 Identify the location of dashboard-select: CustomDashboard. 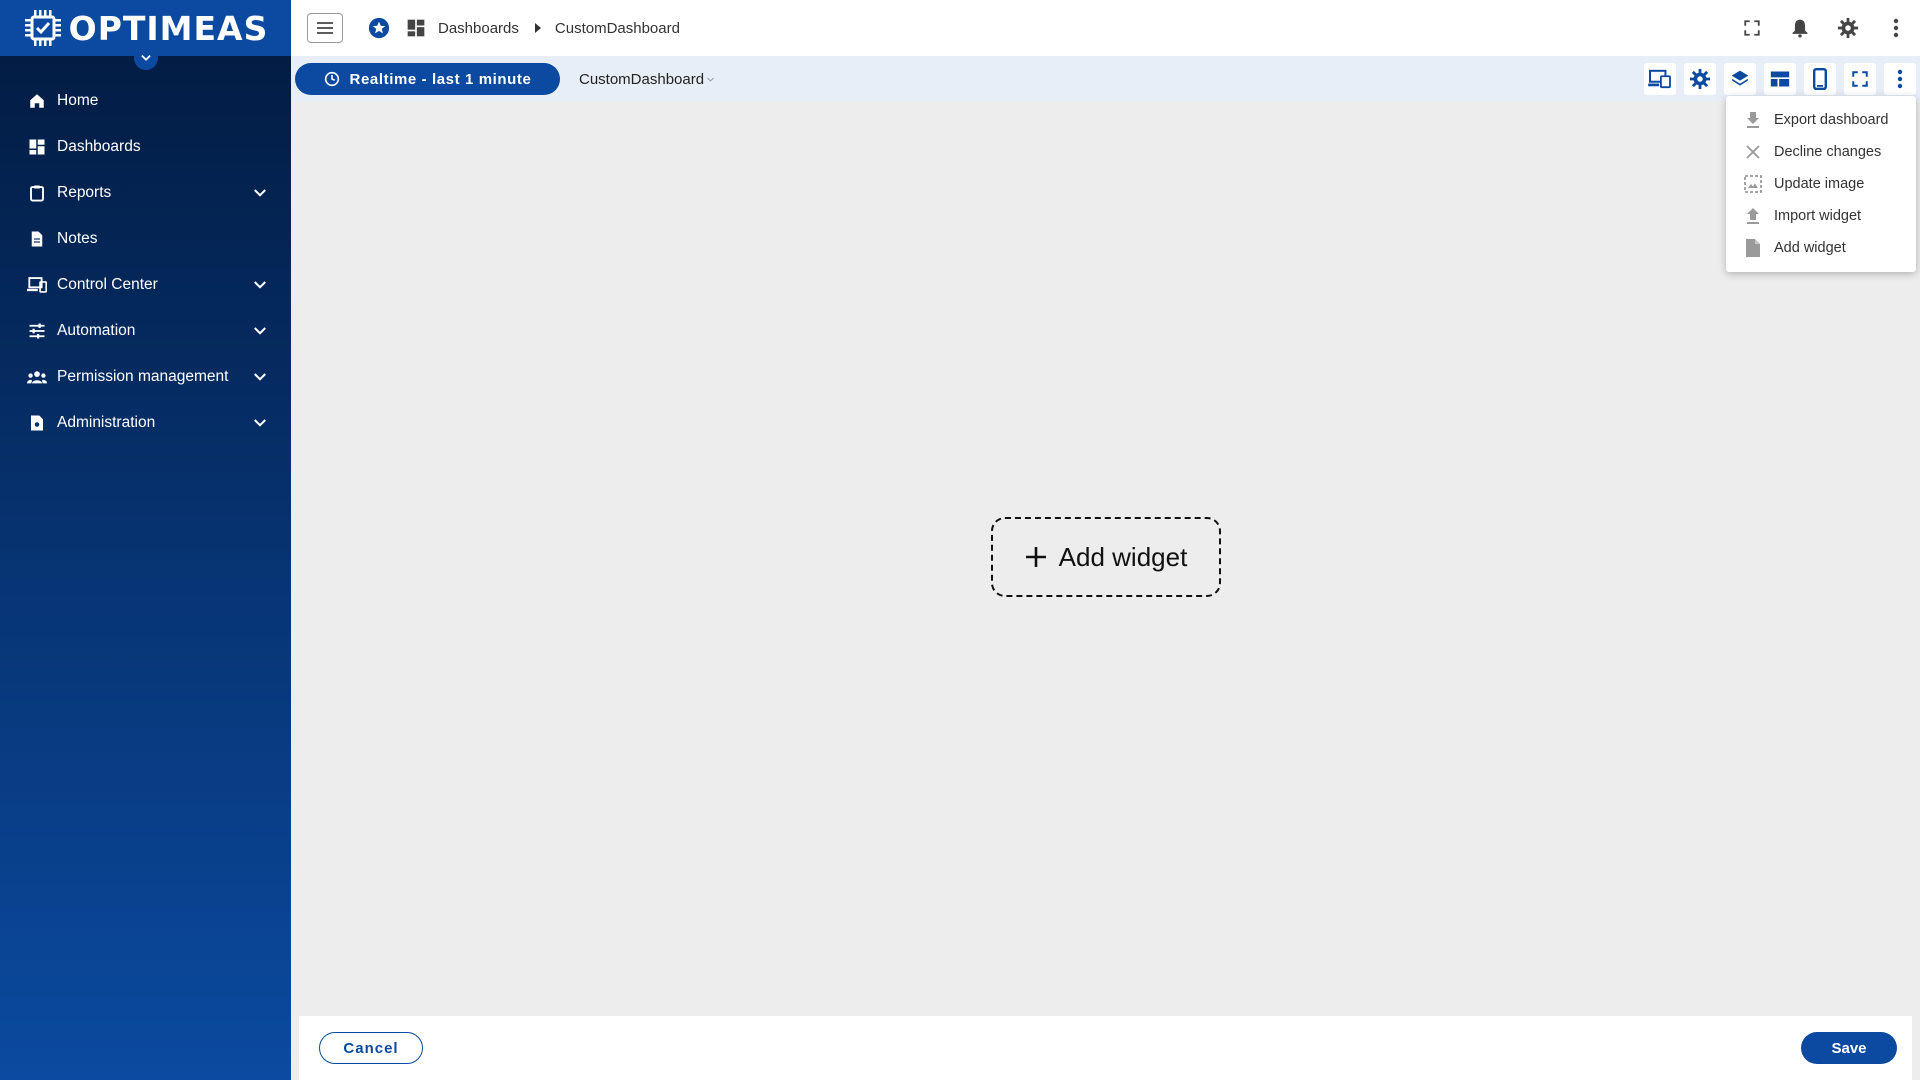
(647, 79).